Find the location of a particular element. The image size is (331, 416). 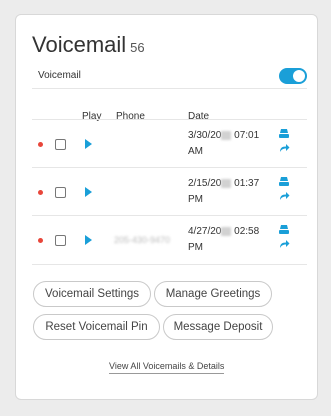

voicemail-date: 4/27/20 02:58 PM is located at coordinates (224, 239).